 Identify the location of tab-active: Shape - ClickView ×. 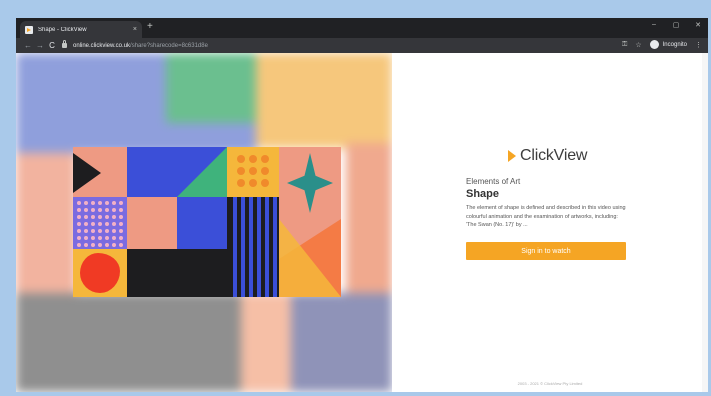
(81, 29).